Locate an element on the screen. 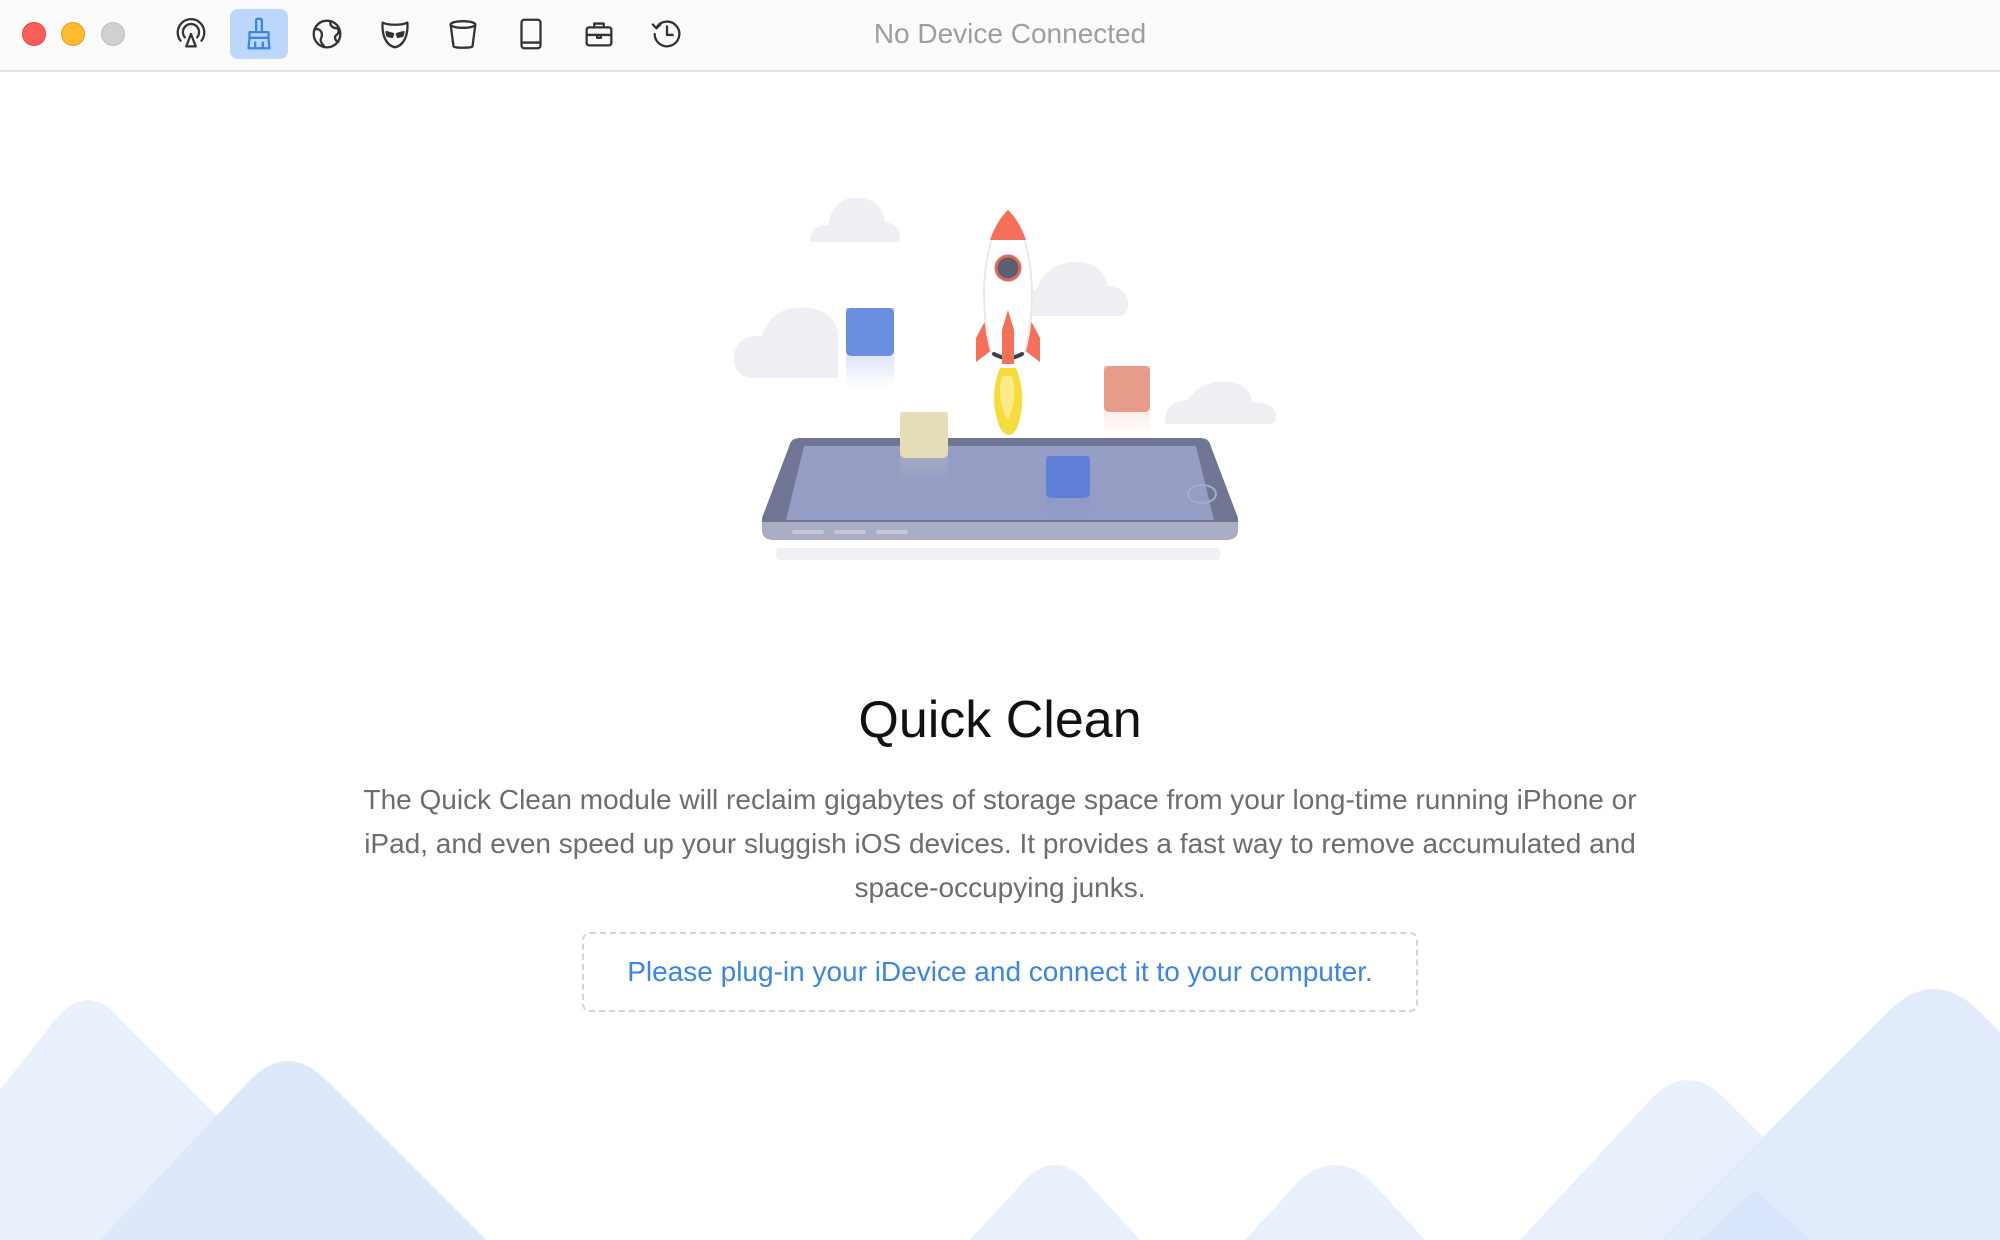 This screenshot has width=2000, height=1240. broom-icon is located at coordinates (259, 33).